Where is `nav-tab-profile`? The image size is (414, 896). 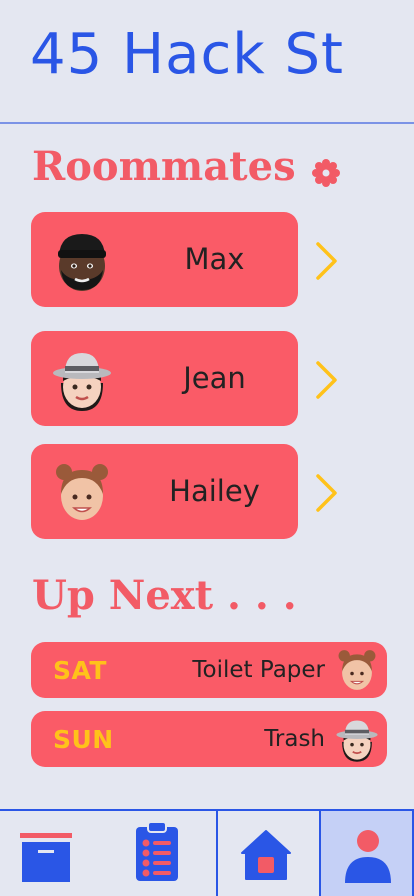
nav-tab-profile is located at coordinates (366, 852).